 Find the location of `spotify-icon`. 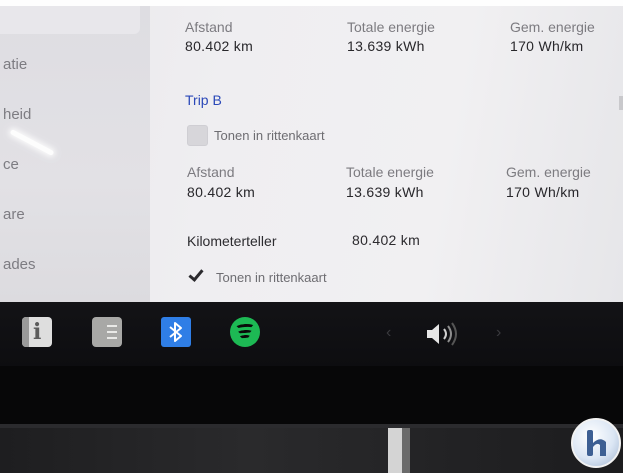

spotify-icon is located at coordinates (245, 332).